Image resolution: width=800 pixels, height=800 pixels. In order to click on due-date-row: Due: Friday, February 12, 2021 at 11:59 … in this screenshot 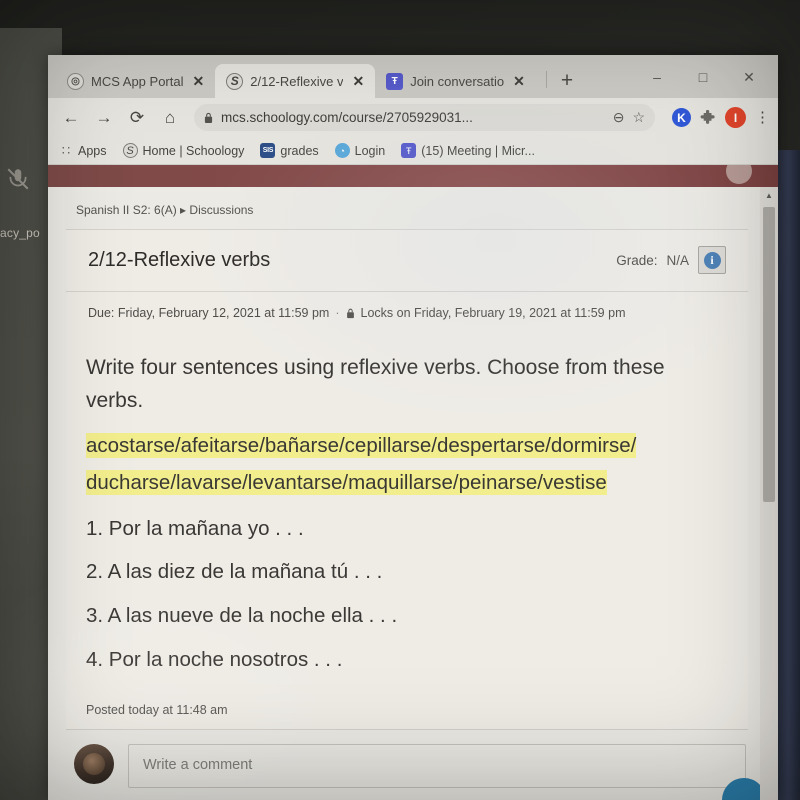, I will do `click(407, 314)`.